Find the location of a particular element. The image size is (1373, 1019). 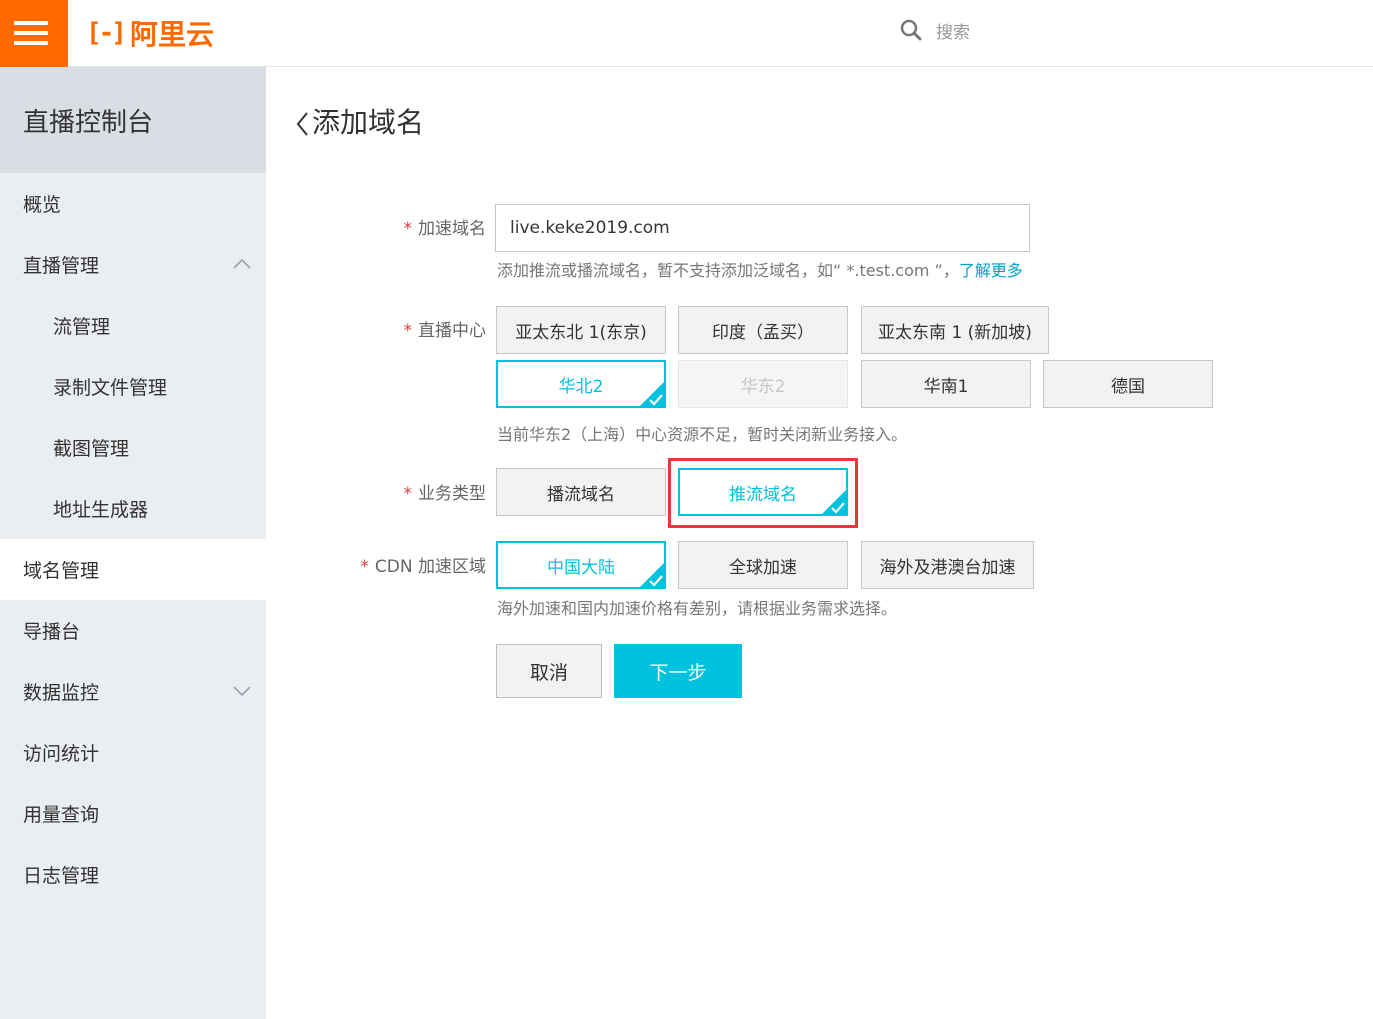

domain-input is located at coordinates (762, 228).